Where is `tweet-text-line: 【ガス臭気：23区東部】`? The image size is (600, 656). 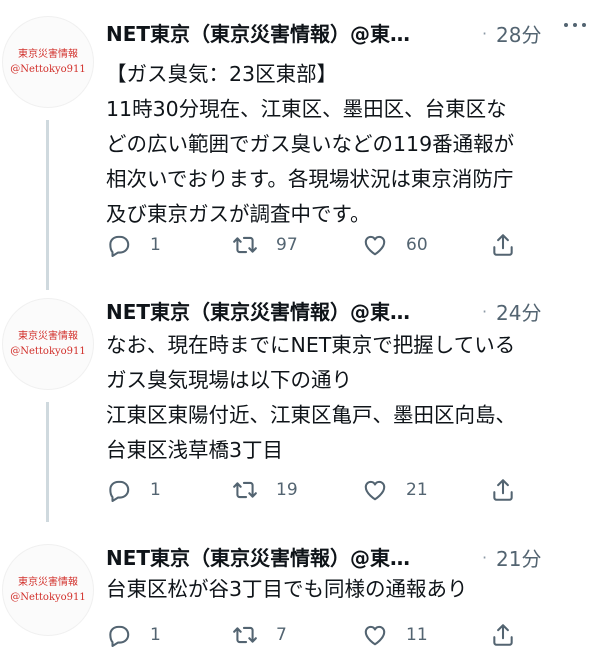 tweet-text-line: 【ガス臭気：23区東部】 is located at coordinates (222, 74).